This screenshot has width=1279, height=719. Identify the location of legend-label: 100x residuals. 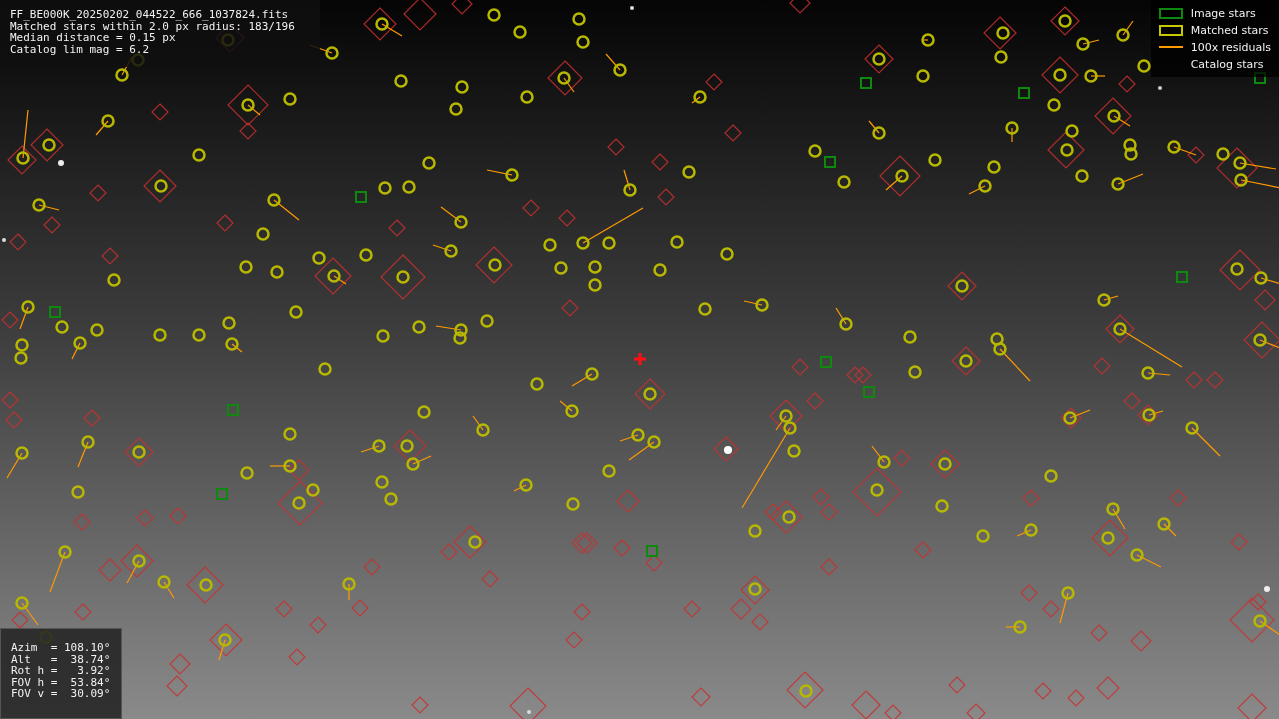
(1230, 47).